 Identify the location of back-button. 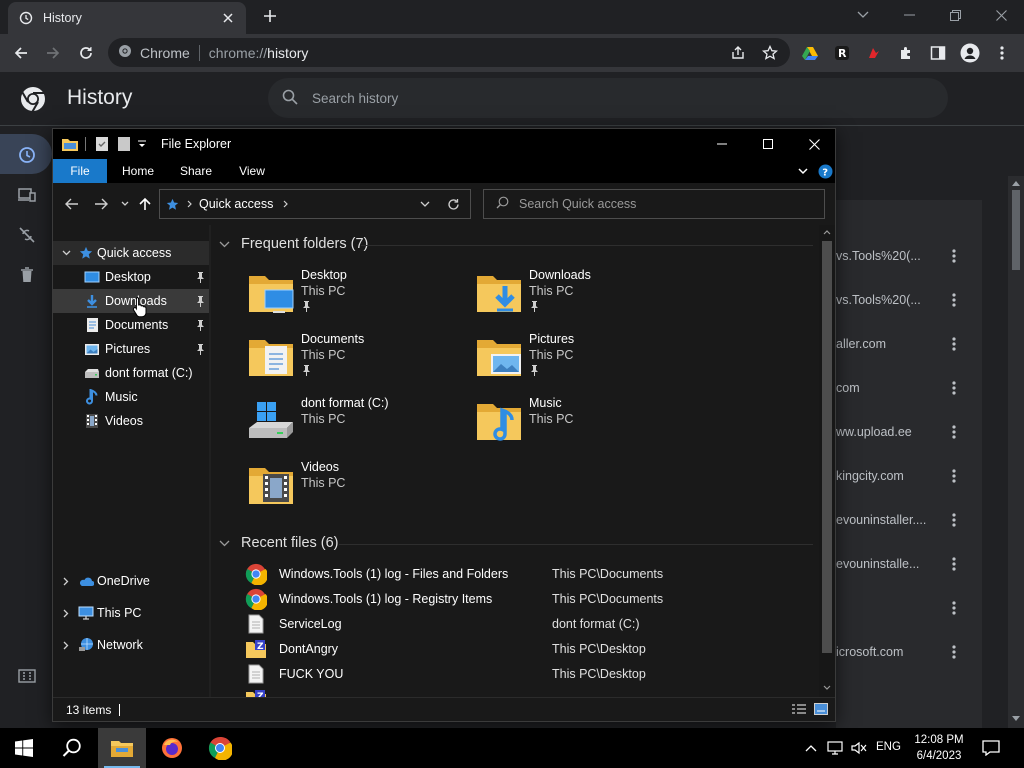
(21, 53).